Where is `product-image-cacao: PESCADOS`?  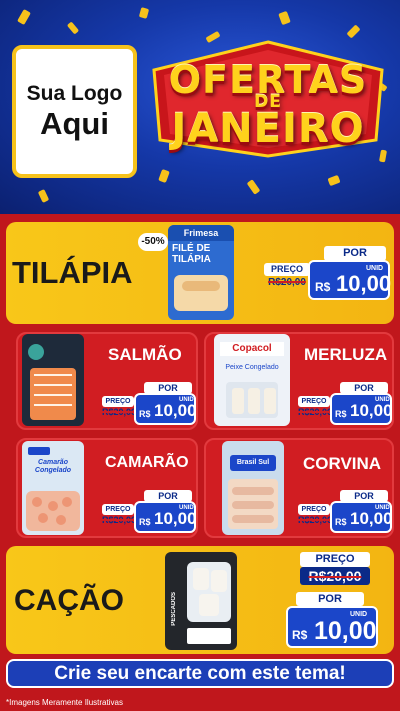
product-image-cacao: PESCADOS is located at coordinates (201, 601).